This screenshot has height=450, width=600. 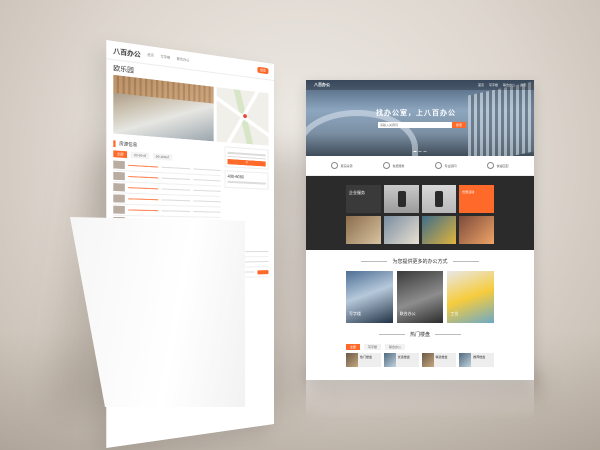 What do you see at coordinates (166, 182) in the screenshot?
I see `house-list-section: 房源信息 全部 20-50㎡ 50-100㎡` at bounding box center [166, 182].